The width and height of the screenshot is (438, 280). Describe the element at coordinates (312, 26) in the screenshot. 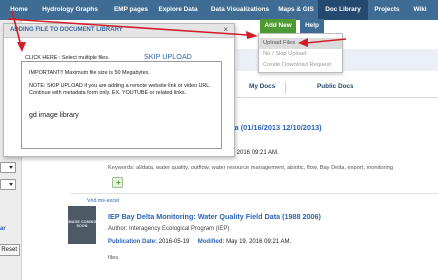

I see `help-button: Help` at that location.